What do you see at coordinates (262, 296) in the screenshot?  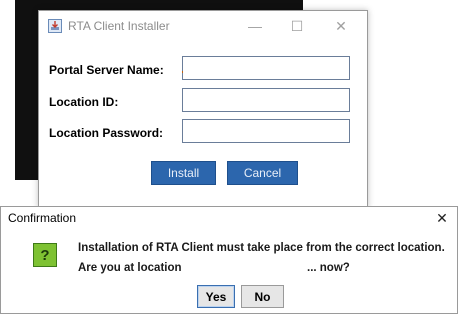 I see `no-button: No` at bounding box center [262, 296].